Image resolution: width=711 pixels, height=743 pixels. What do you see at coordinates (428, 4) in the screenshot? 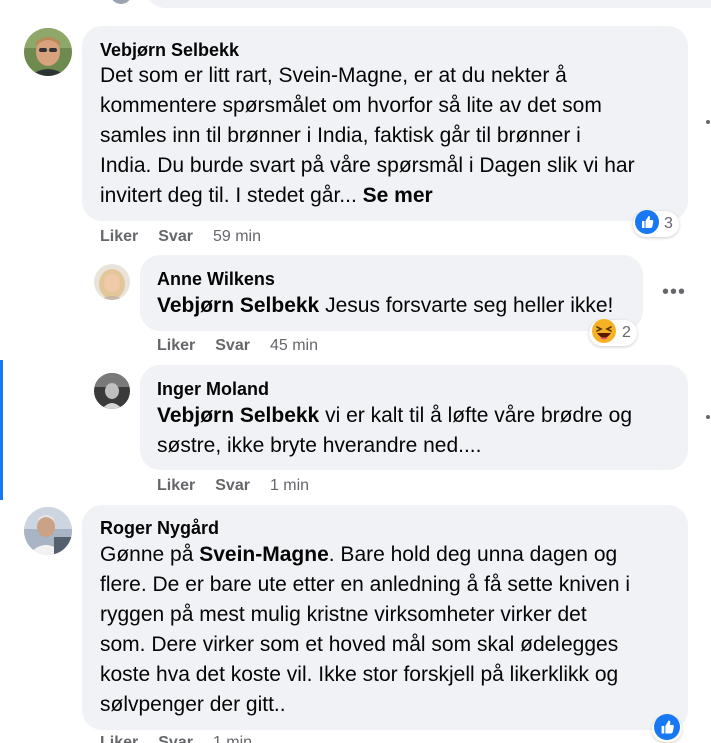
I see `previous-comment-bubble` at bounding box center [428, 4].